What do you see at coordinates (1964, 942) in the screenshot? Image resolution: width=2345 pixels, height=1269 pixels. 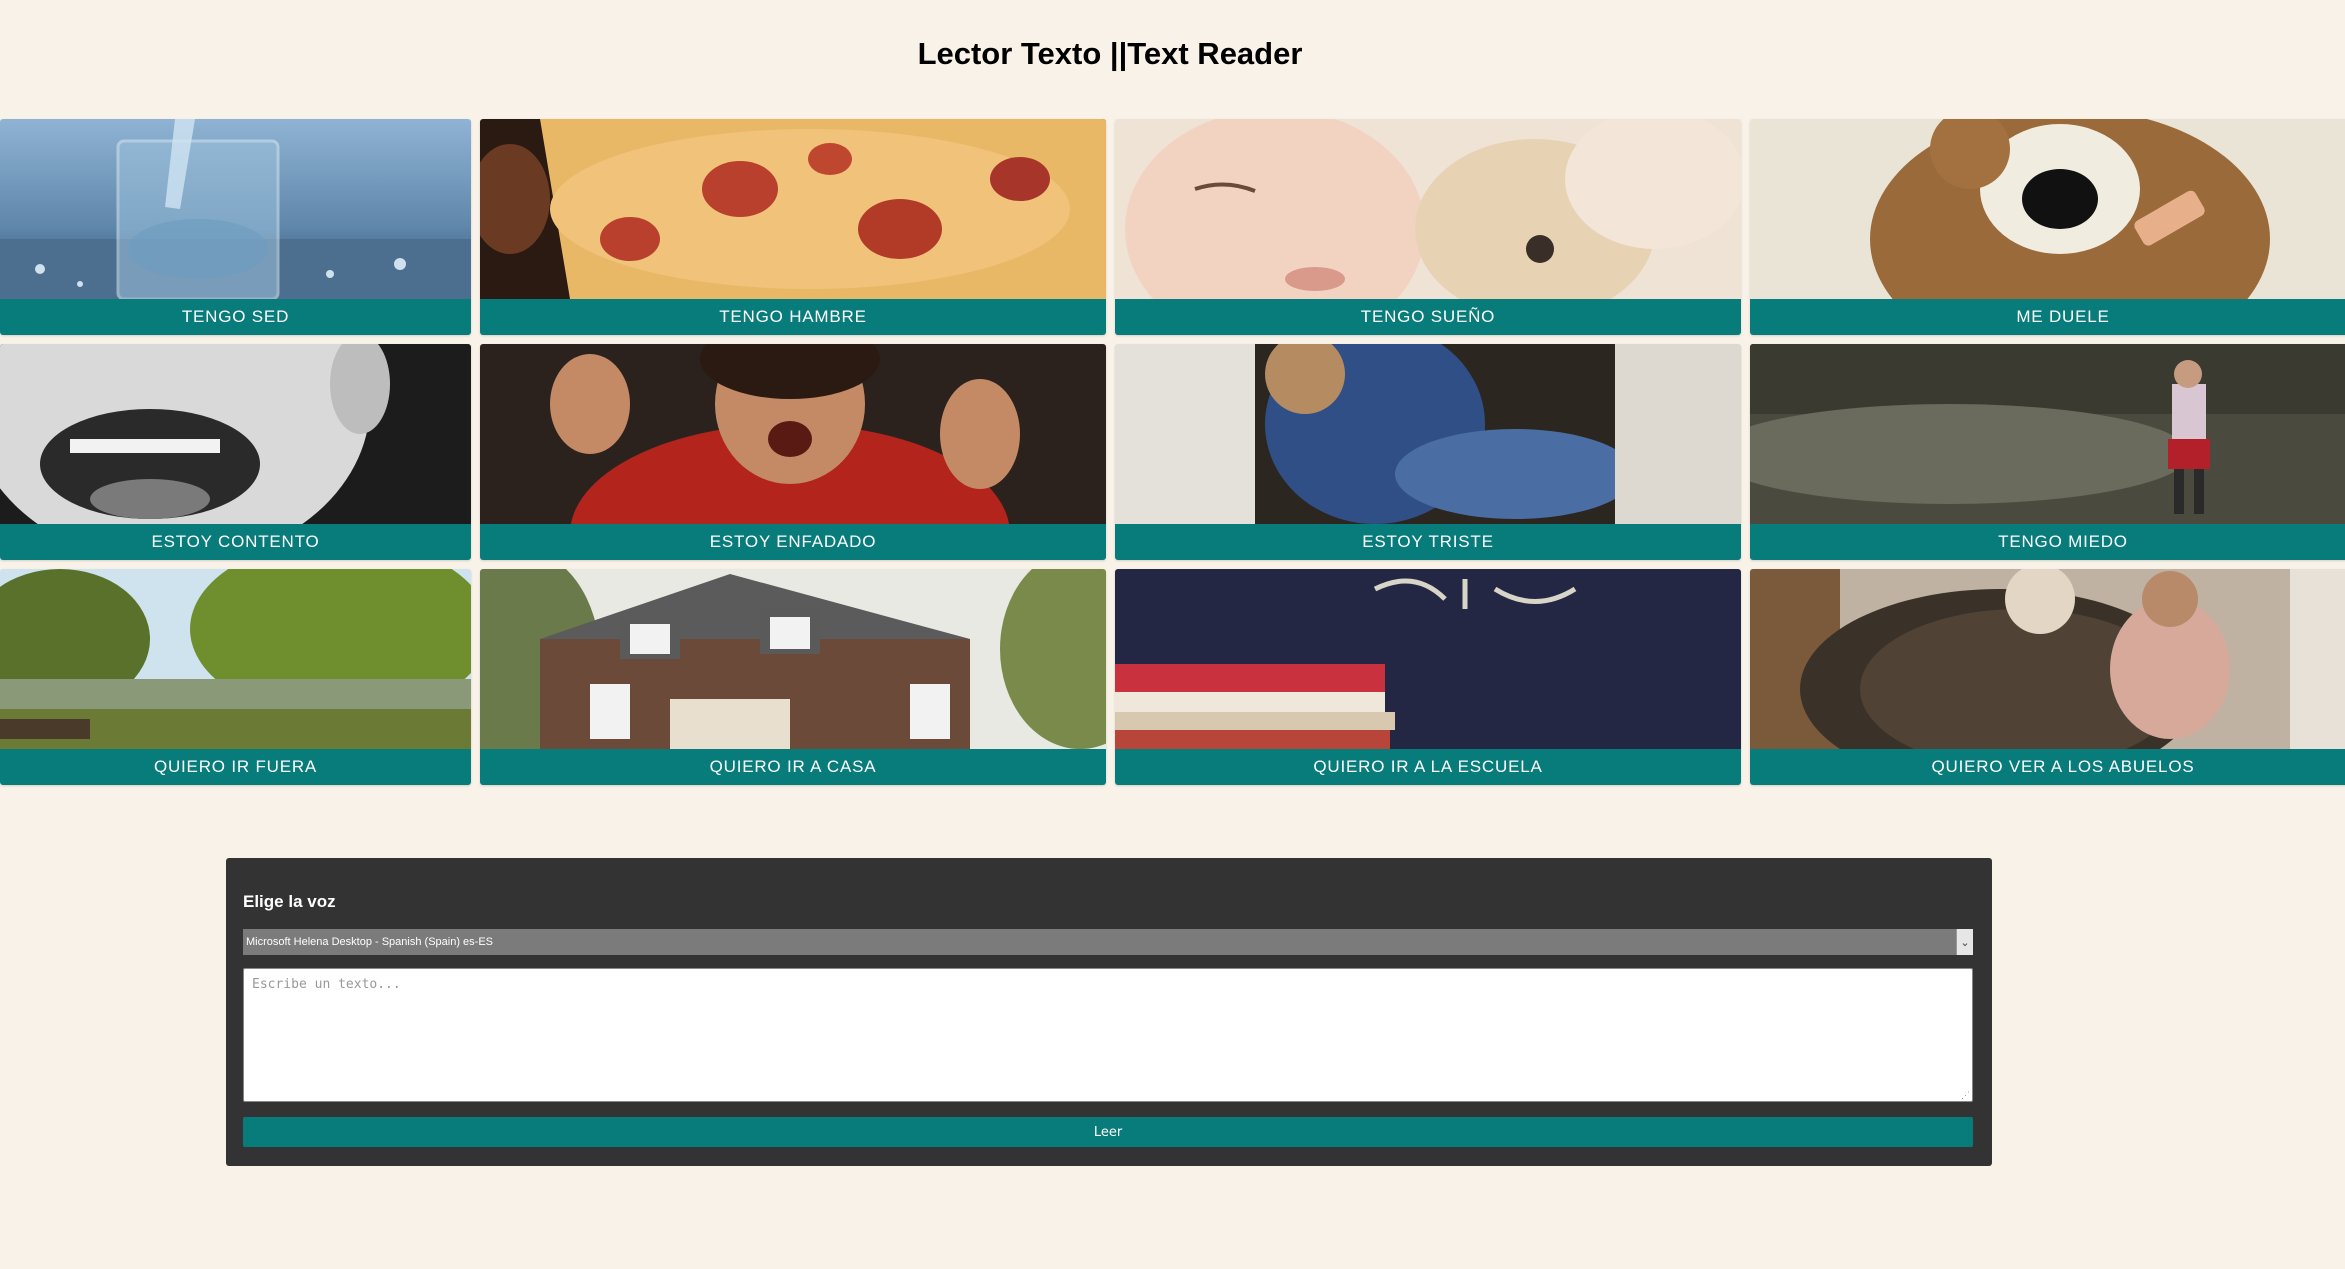 I see `chevron-down-icon: ⌄` at bounding box center [1964, 942].